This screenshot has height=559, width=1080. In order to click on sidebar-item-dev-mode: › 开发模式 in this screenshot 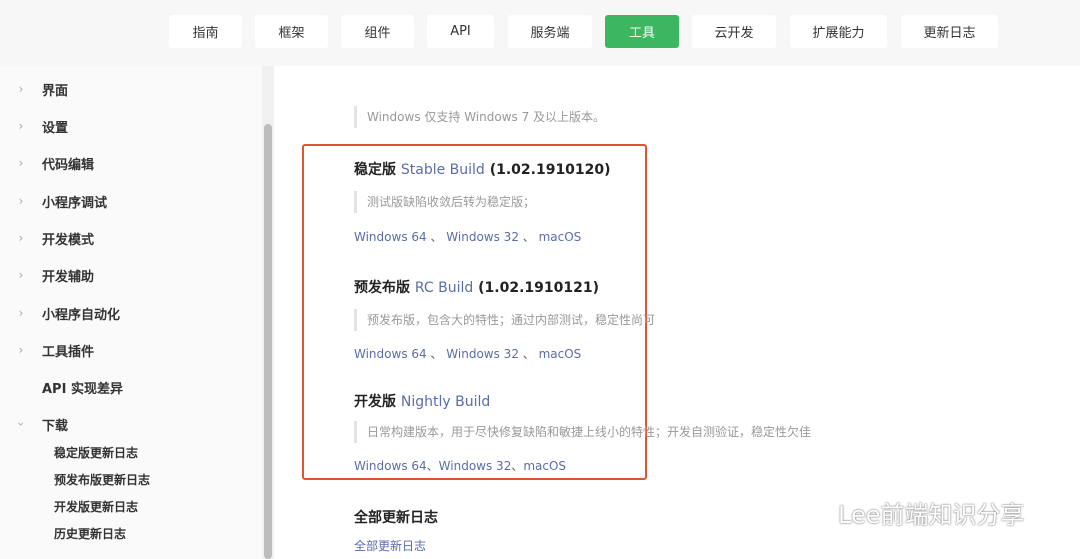, I will do `click(47, 238)`.